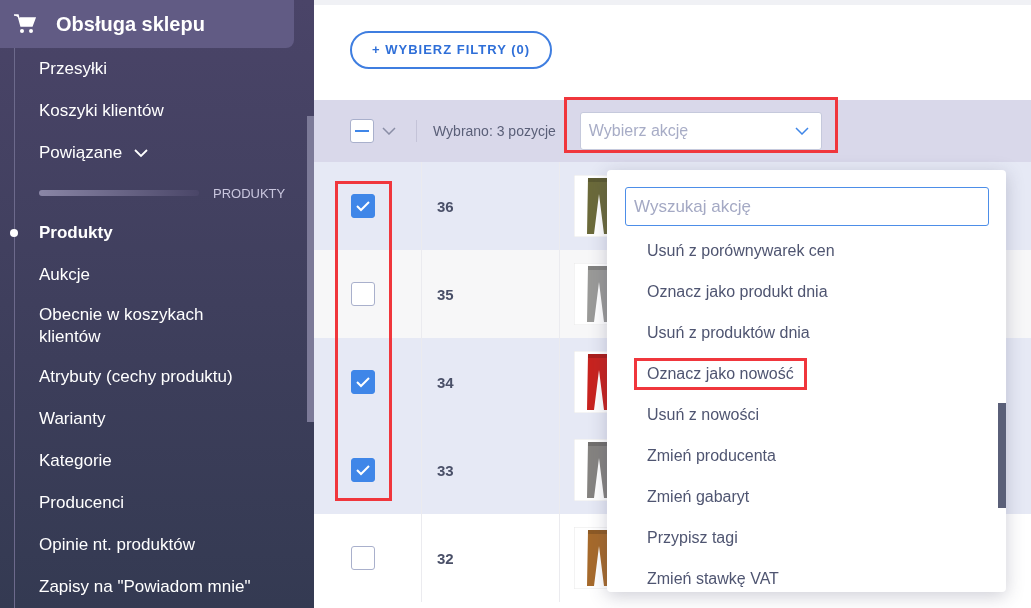  Describe the element at coordinates (154, 326) in the screenshot. I see `sidebar-item: Obecnie w koszykach klientów` at that location.